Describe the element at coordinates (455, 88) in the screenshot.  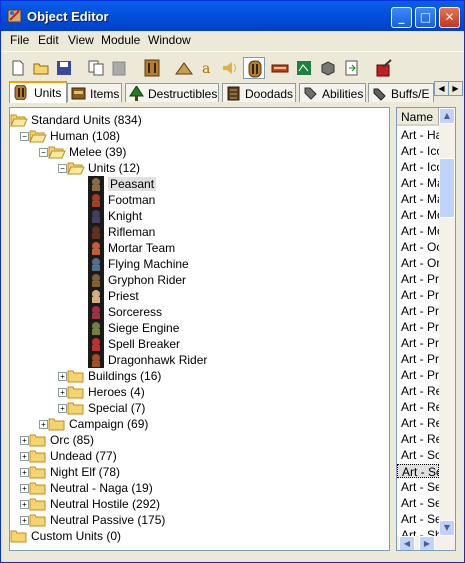
I see `tab-scroll-right: ▶` at that location.